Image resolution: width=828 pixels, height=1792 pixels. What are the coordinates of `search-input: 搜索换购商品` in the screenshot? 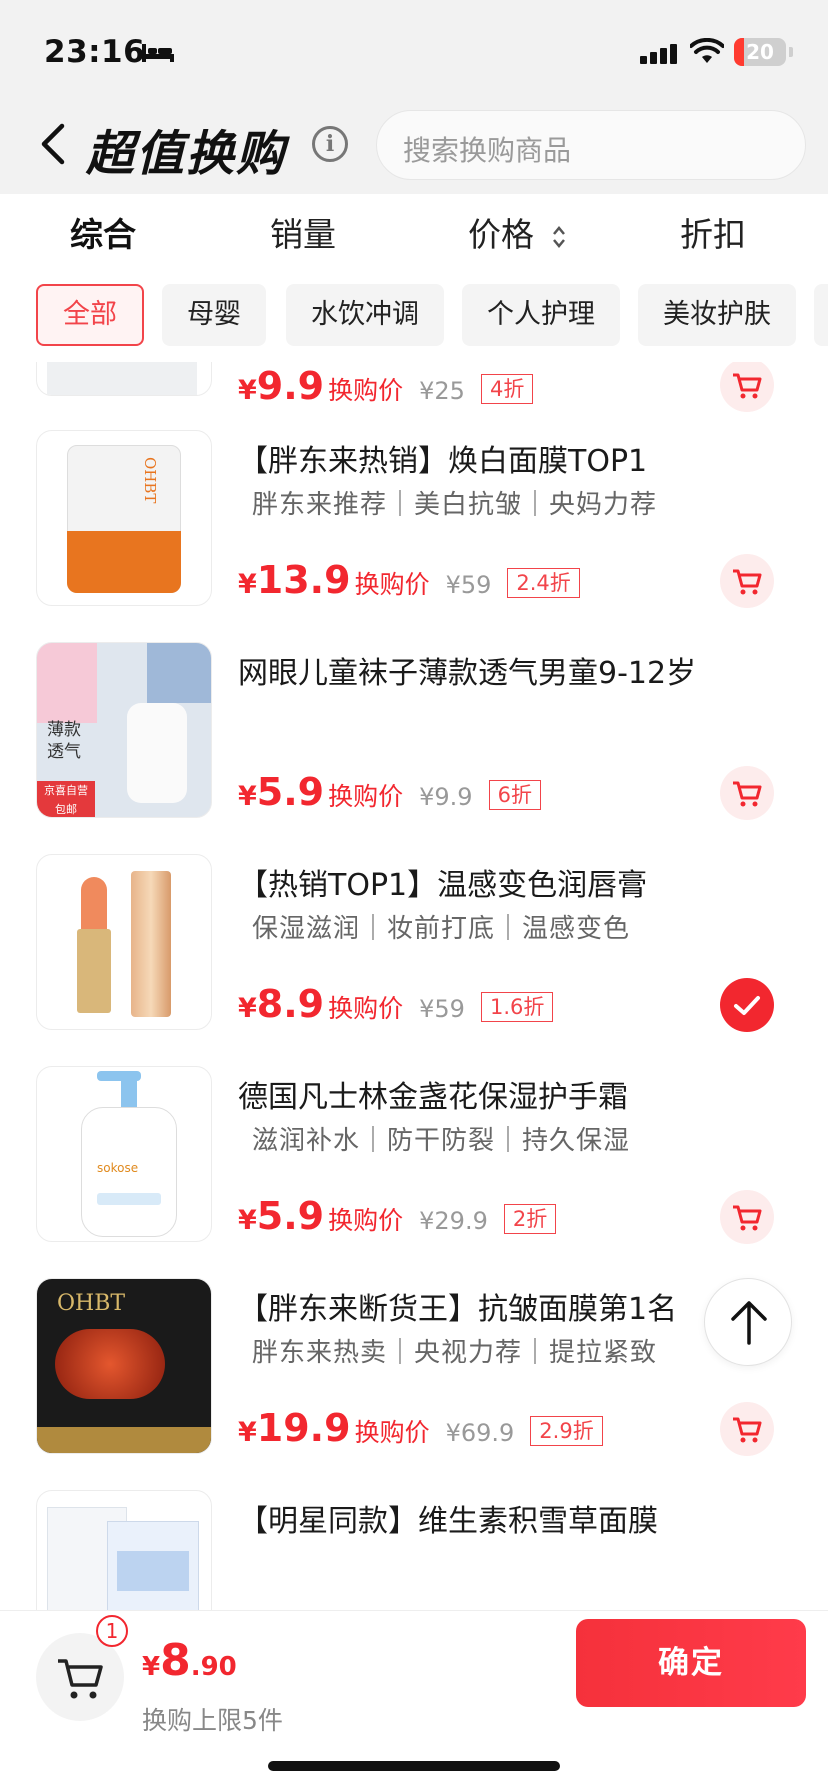 It's located at (591, 145).